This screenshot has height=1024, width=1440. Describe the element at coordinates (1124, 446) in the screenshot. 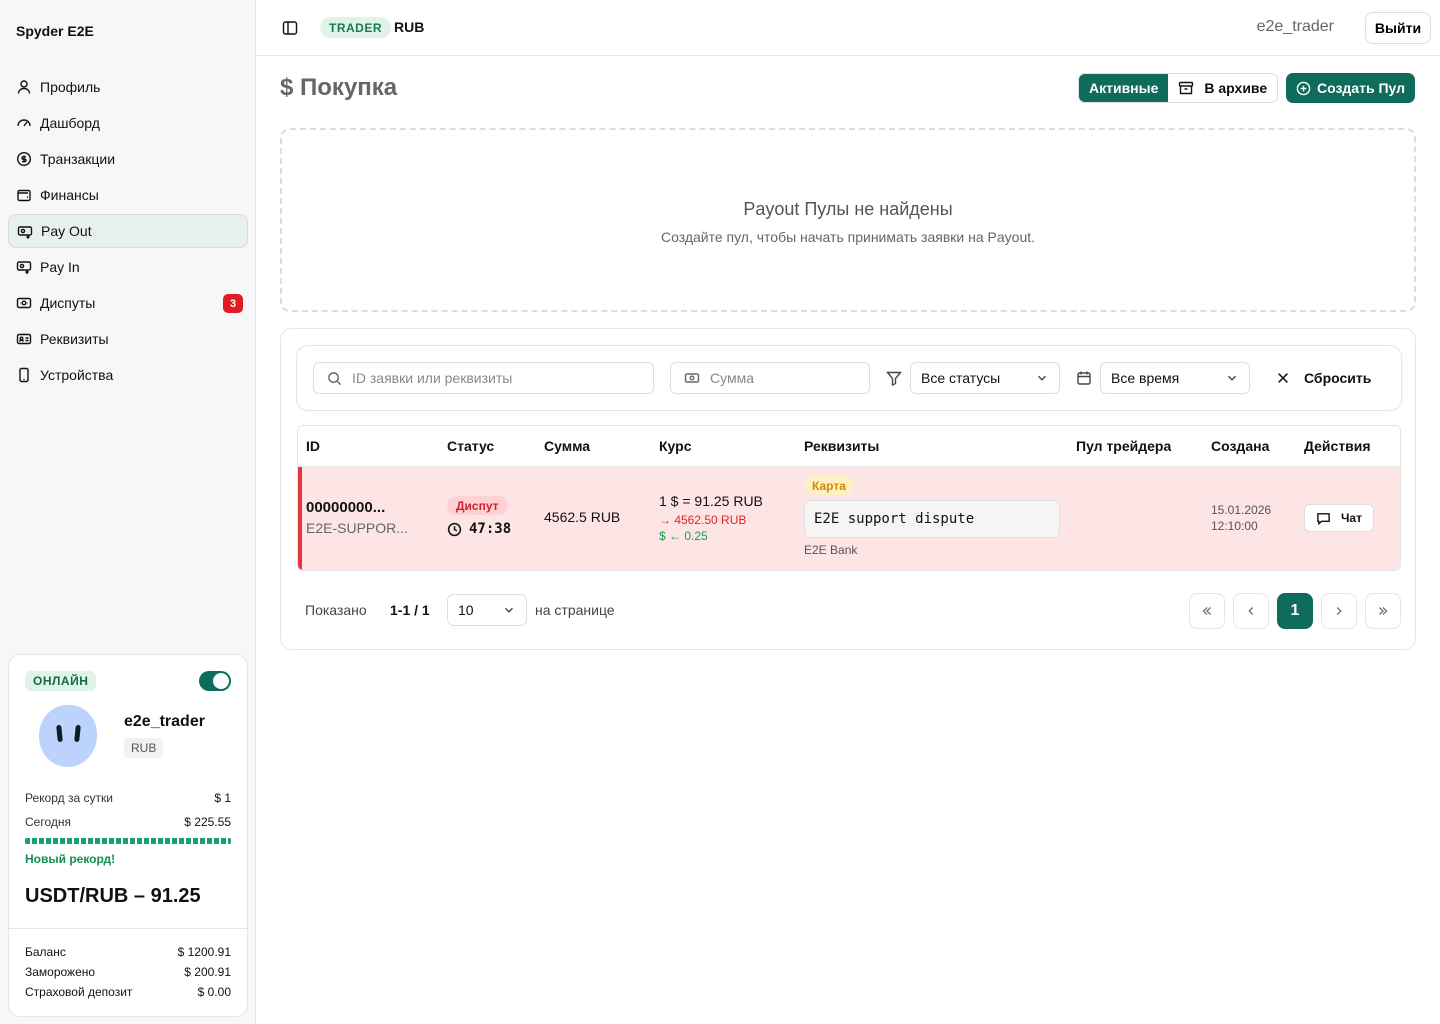

I see `column-header: Пул трейдера` at that location.